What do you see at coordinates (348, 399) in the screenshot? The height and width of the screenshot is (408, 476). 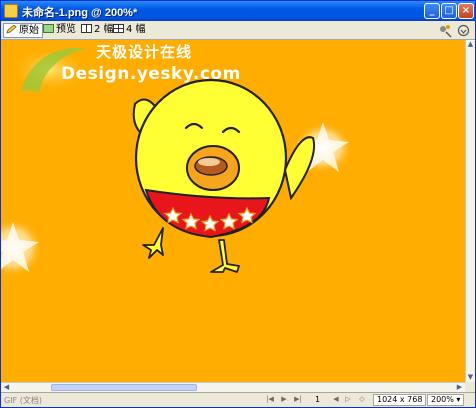 I see `next-frame-icon: ▷` at bounding box center [348, 399].